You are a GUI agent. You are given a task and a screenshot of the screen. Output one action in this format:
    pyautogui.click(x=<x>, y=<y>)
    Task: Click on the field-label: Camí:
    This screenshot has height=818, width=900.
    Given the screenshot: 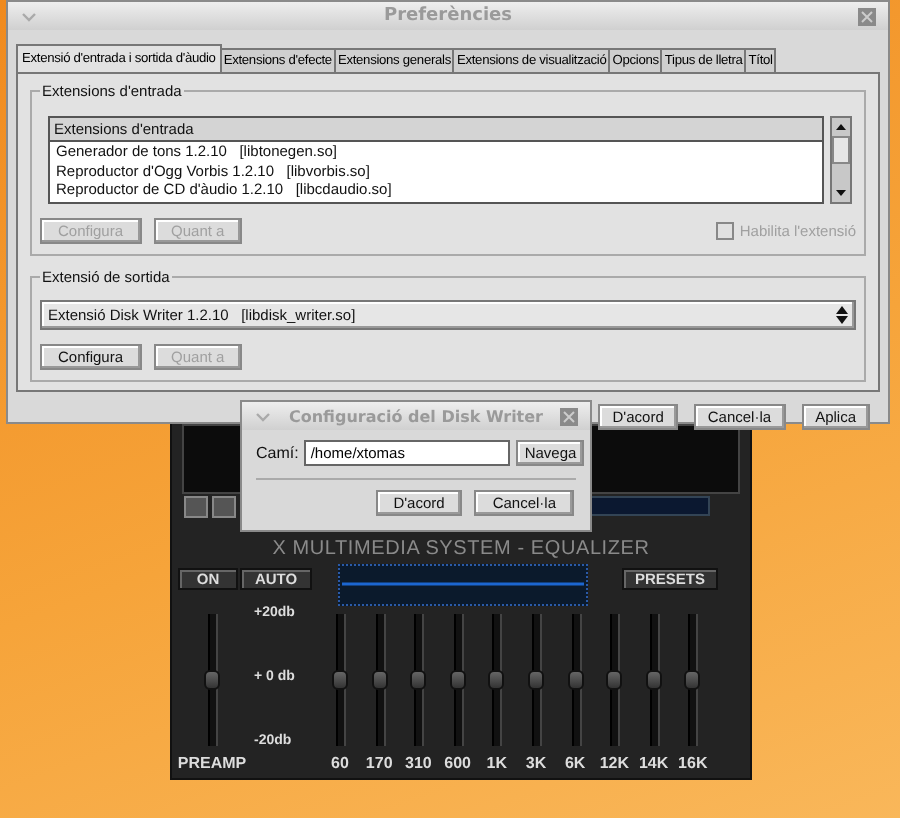 What is the action you would take?
    pyautogui.click(x=277, y=453)
    